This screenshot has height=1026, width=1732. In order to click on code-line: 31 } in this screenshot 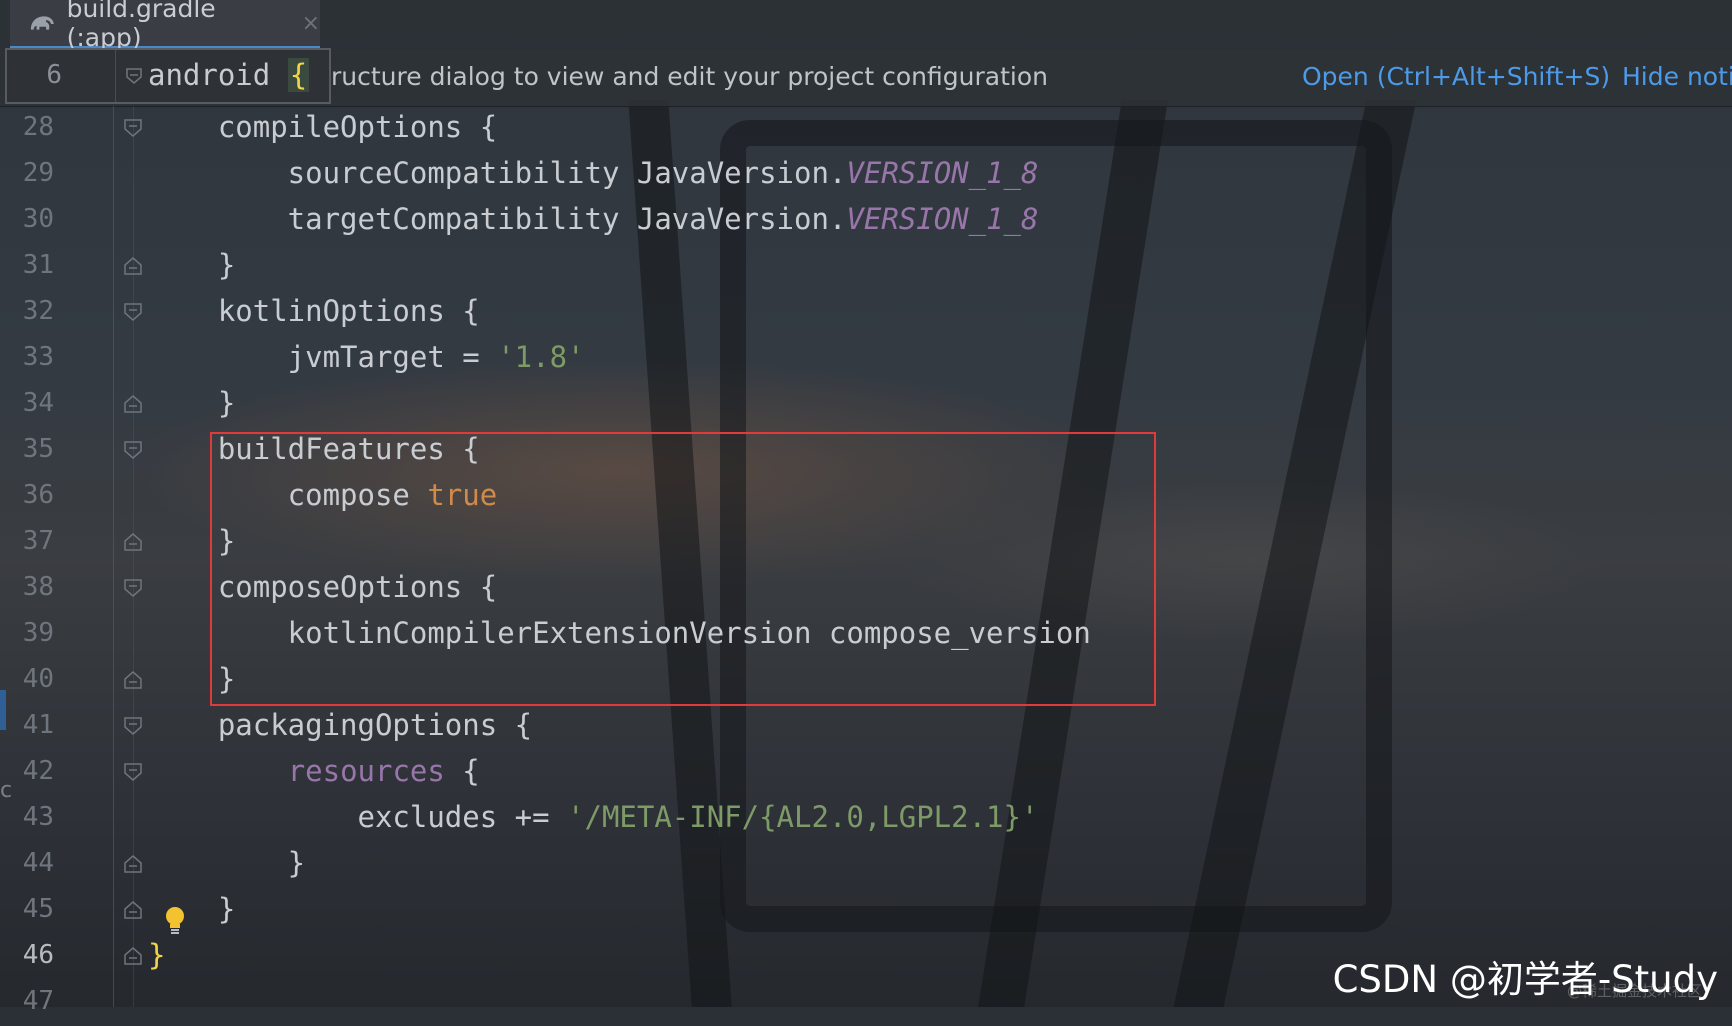, I will do `click(866, 267)`.